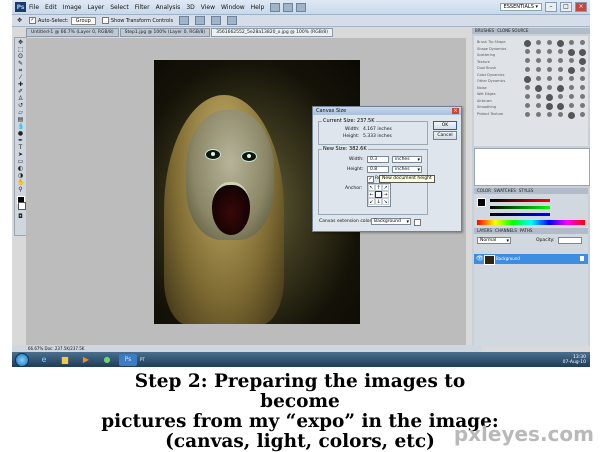  I want to click on menu-window: Window, so click(233, 7).